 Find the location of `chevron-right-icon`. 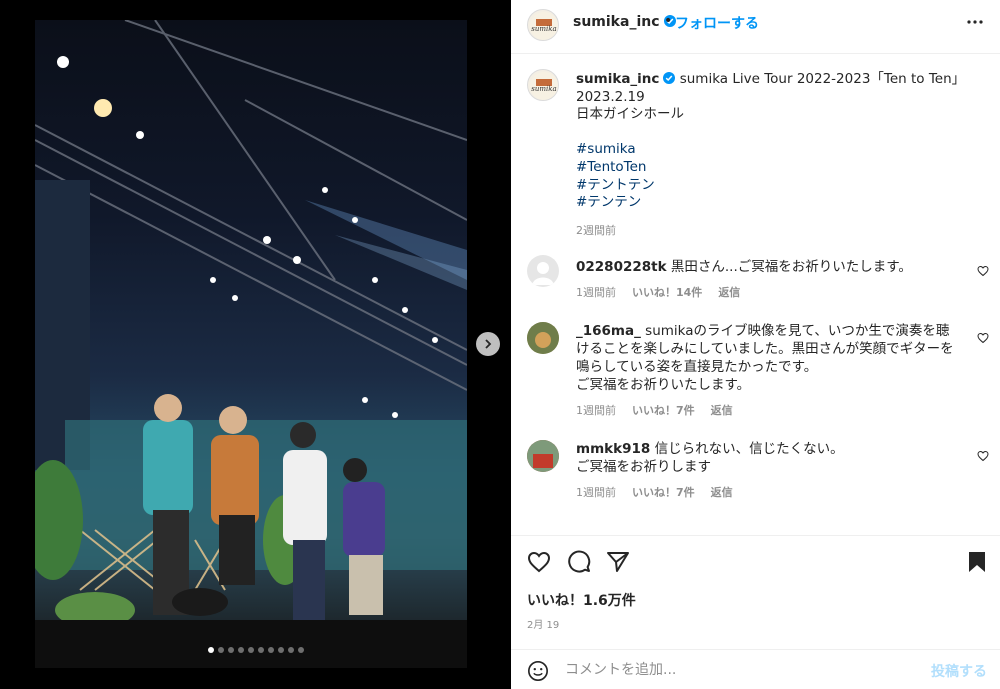

chevron-right-icon is located at coordinates (488, 344).